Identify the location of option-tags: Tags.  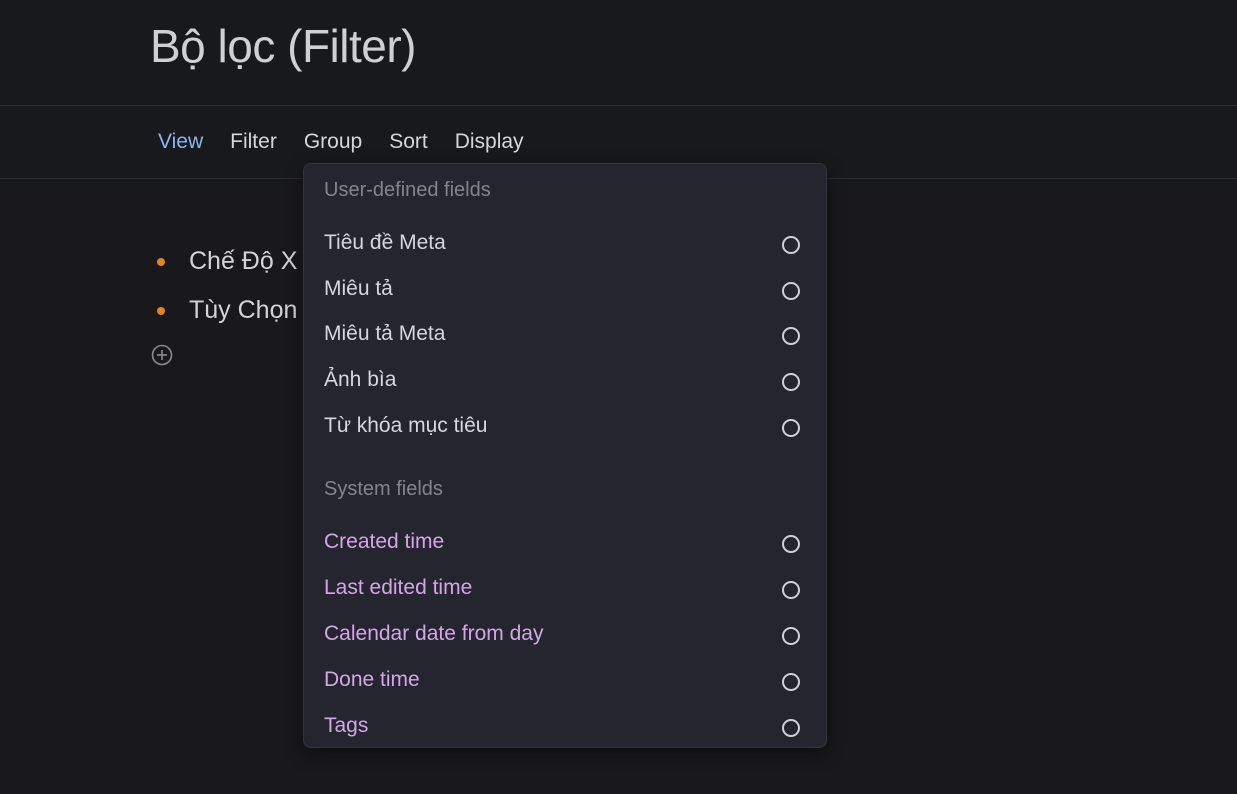
(565, 727).